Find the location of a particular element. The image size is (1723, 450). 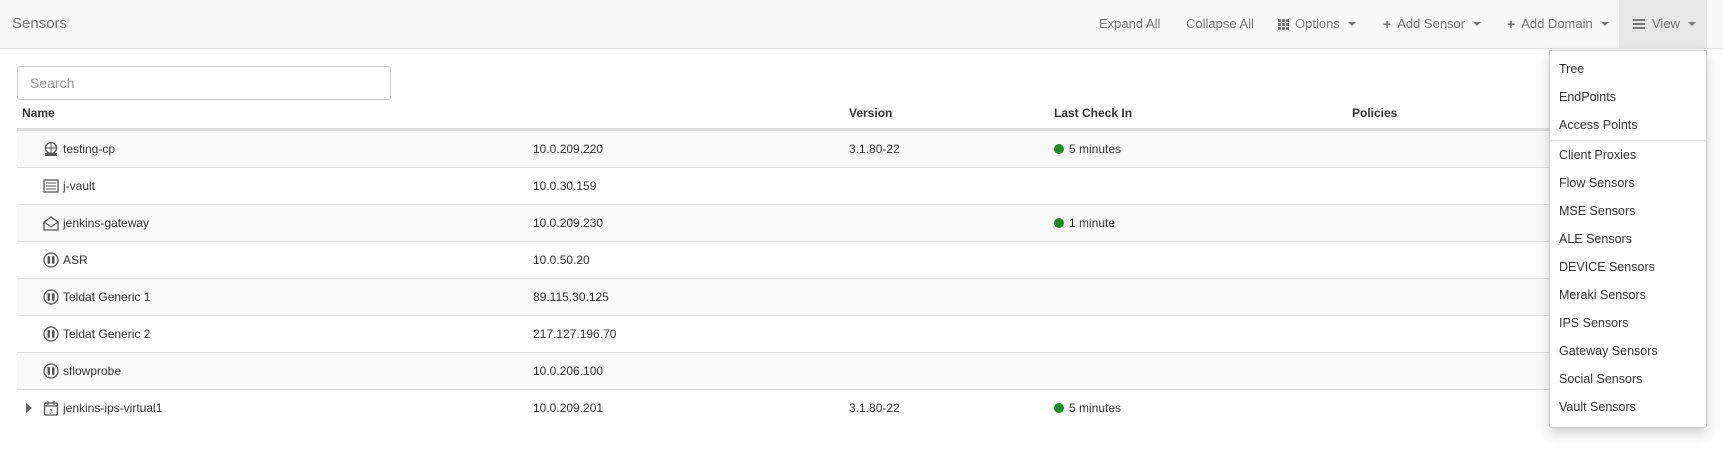

header-name: Name is located at coordinates (38, 113).